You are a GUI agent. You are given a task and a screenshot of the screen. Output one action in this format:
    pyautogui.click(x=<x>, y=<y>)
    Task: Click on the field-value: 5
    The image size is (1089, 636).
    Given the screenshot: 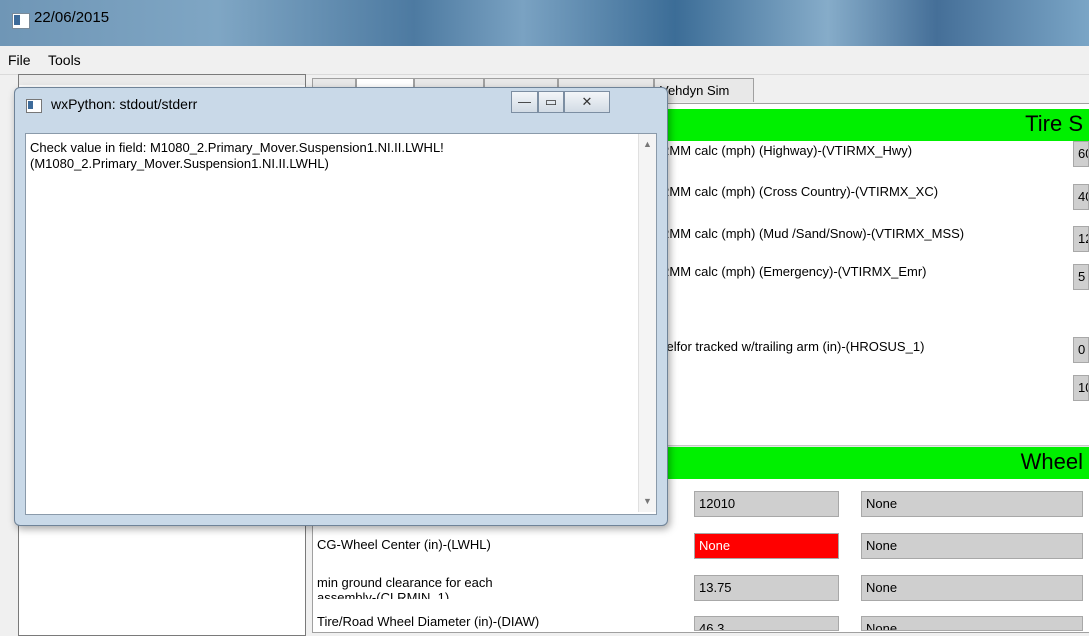 What is the action you would take?
    pyautogui.click(x=1081, y=277)
    